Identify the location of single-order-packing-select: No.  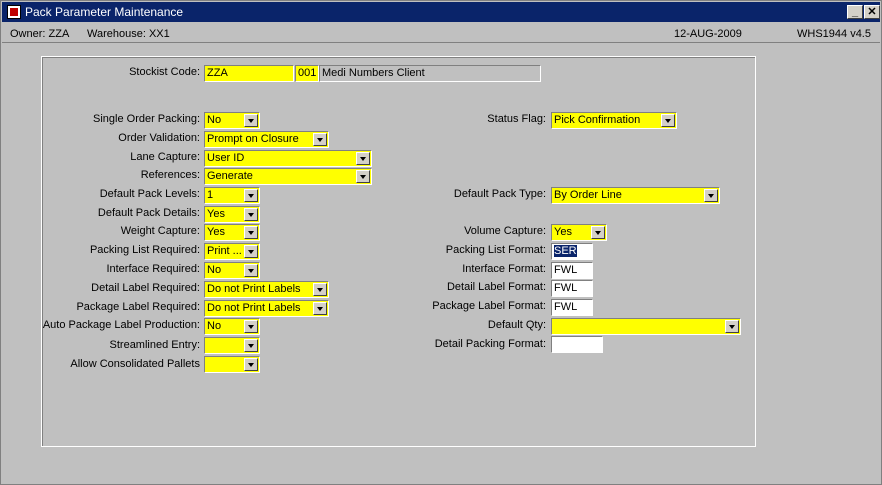
(232, 120).